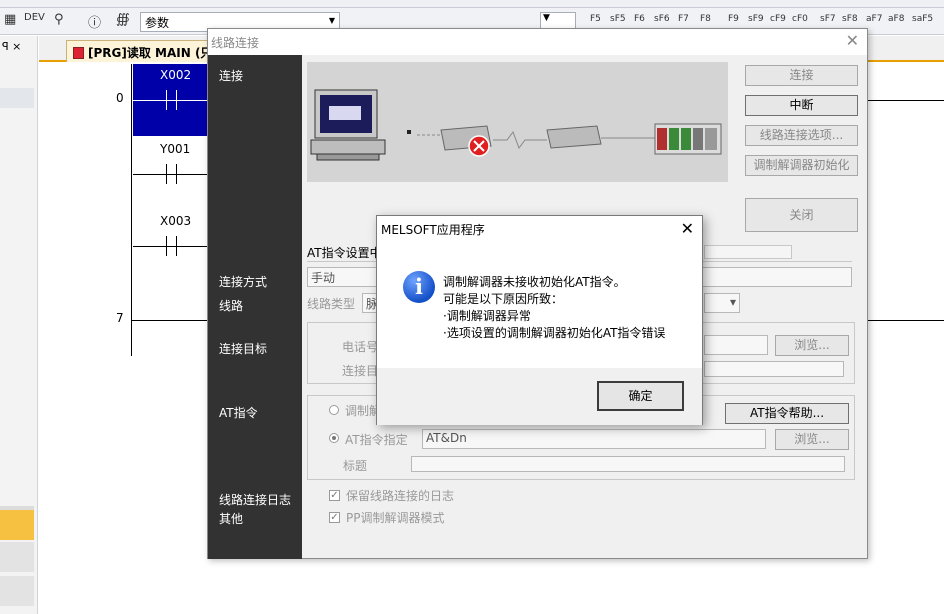  Describe the element at coordinates (59, 19) in the screenshot. I see `search-icon: ⚲` at that location.